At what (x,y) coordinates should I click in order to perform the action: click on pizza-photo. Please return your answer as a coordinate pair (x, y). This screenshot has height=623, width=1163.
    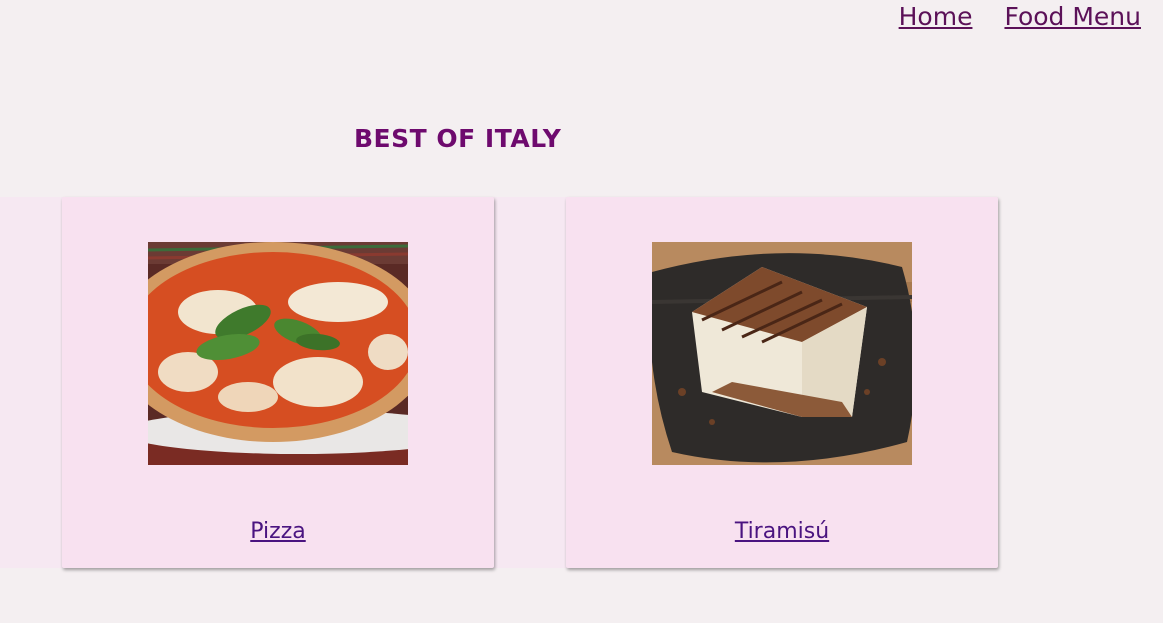
    Looking at the image, I should click on (278, 353).